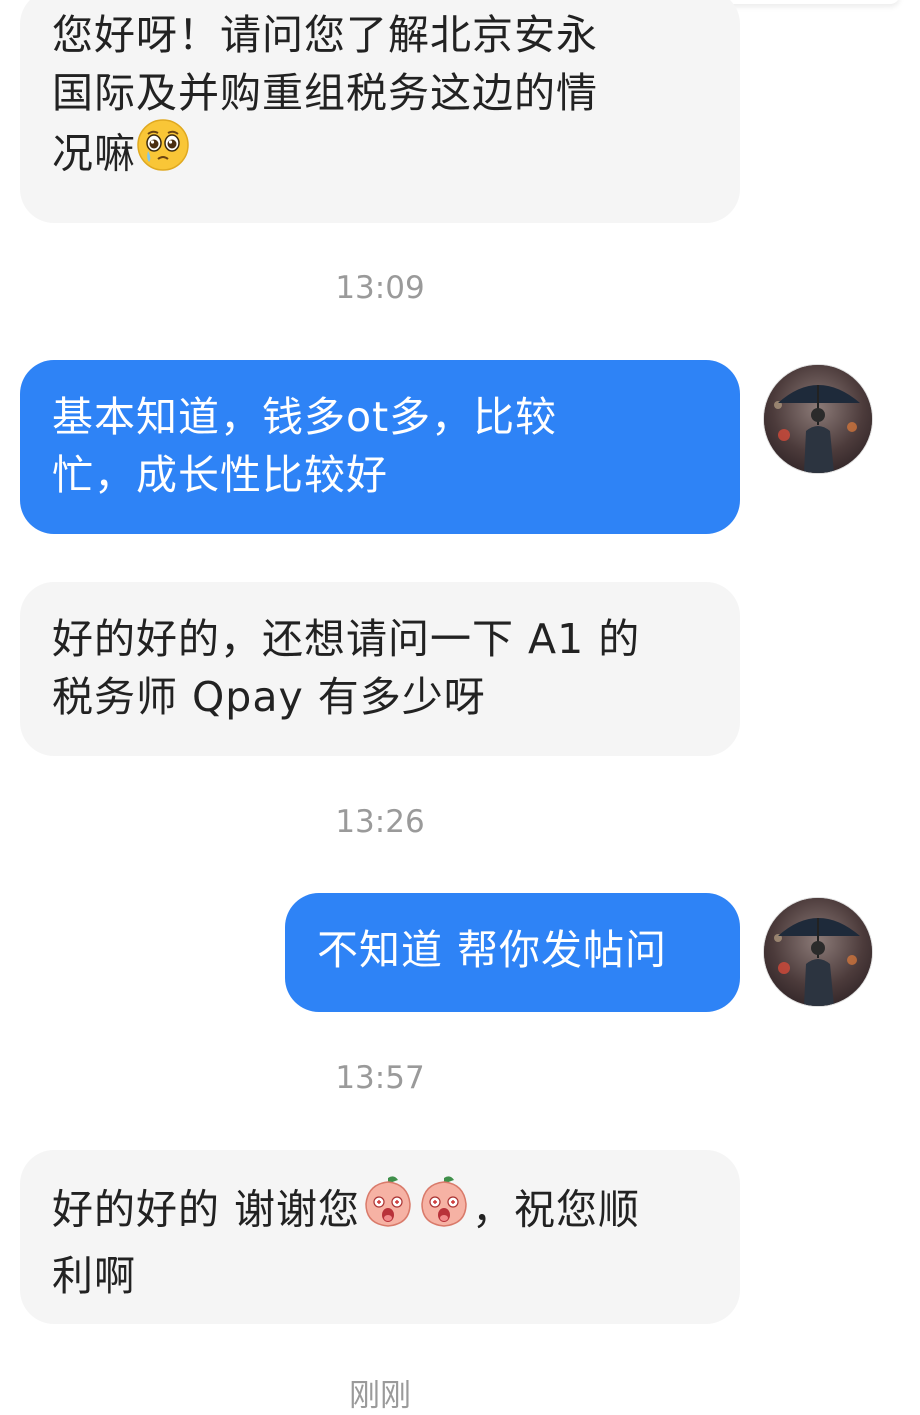 The image size is (920, 1415). Describe the element at coordinates (220, 475) in the screenshot. I see `message-line: 忙，成长性比较好` at that location.